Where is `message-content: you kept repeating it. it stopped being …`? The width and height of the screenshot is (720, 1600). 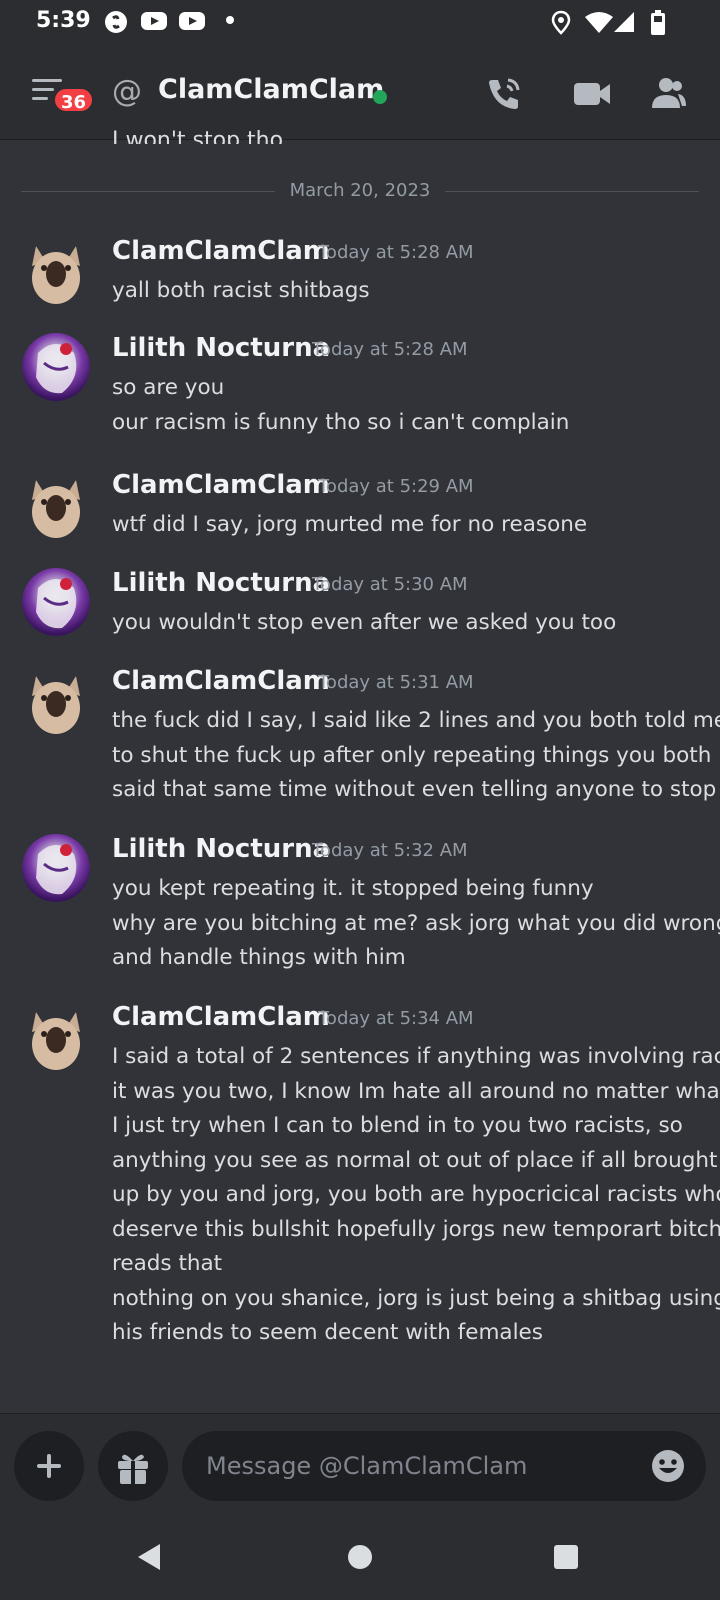 message-content: you kept repeating it. it stopped being … is located at coordinates (416, 924).